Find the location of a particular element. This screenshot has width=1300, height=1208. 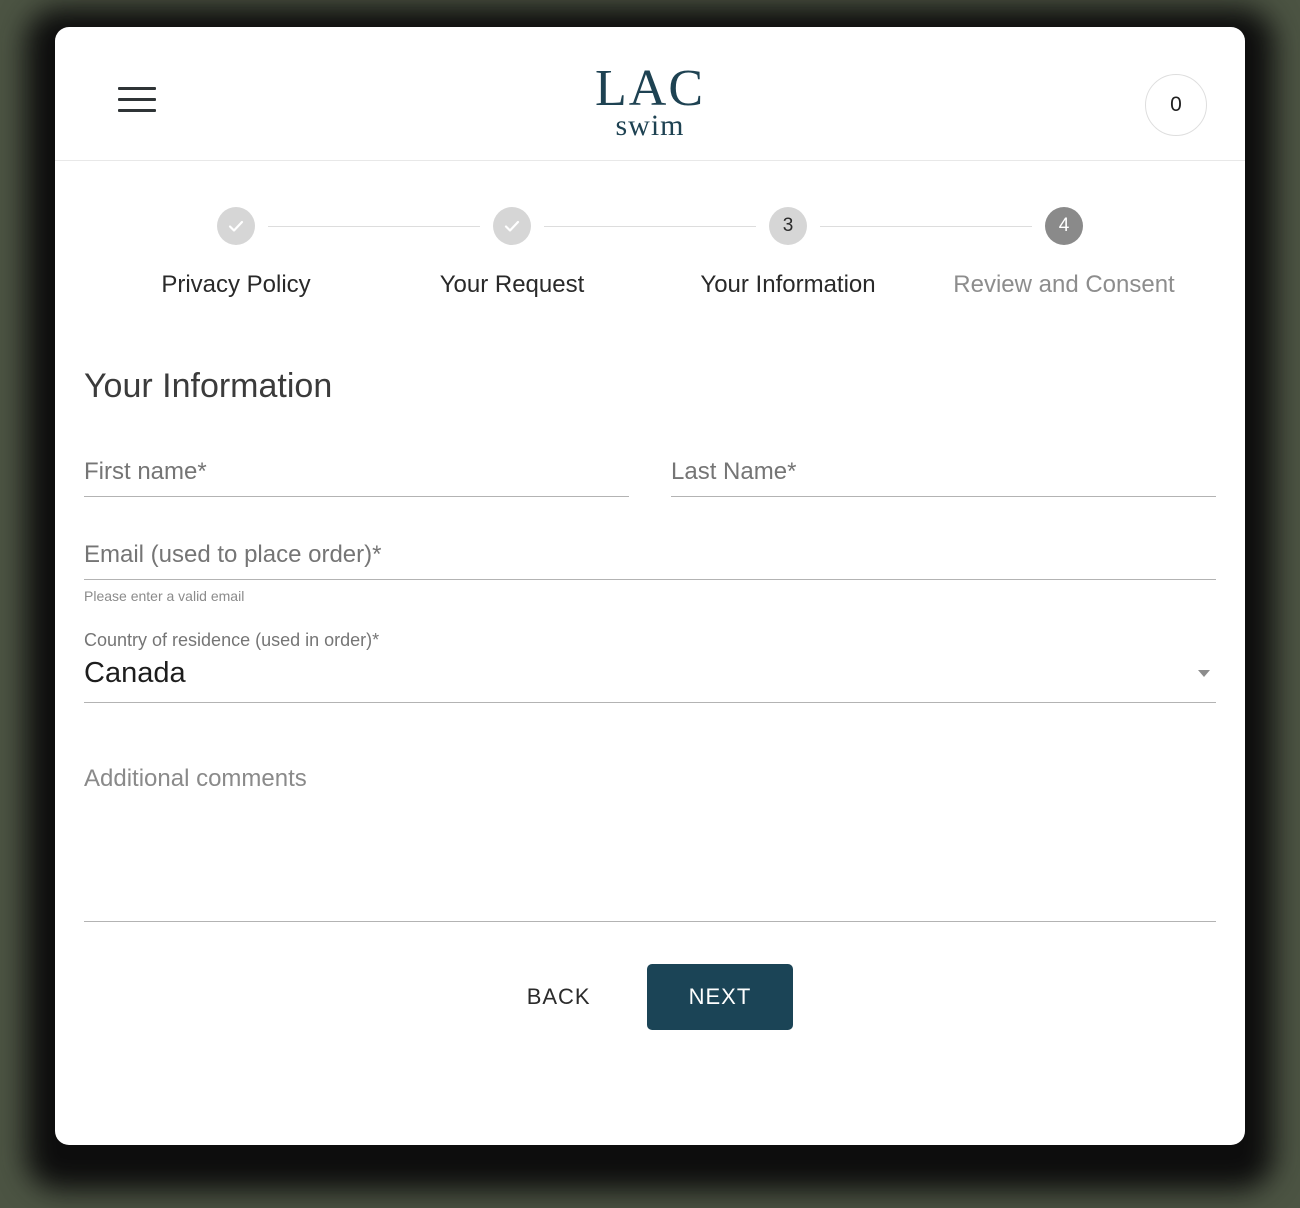

site-header: LAC swim 0 is located at coordinates (650, 94).